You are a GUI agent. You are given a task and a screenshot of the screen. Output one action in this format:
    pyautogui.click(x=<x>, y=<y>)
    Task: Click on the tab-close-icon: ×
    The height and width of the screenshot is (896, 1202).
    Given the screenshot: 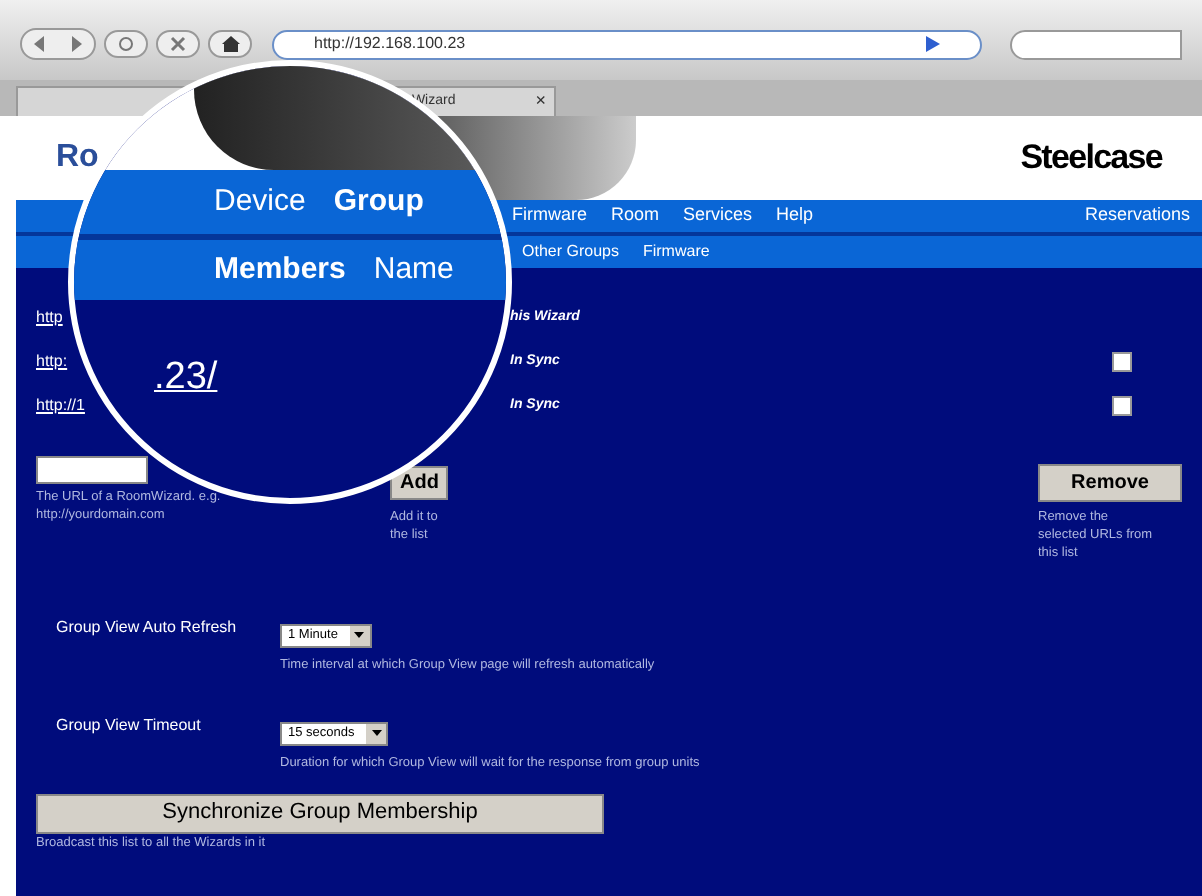 What is the action you would take?
    pyautogui.click(x=540, y=102)
    